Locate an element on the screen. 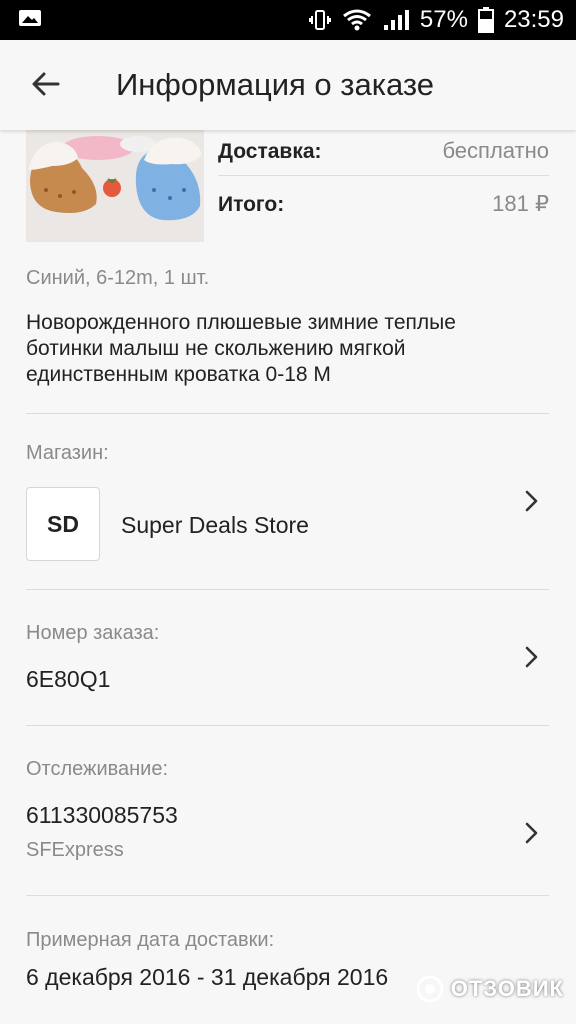 This screenshot has width=576, height=1024. status-bar: 57% 23:59 is located at coordinates (288, 20).